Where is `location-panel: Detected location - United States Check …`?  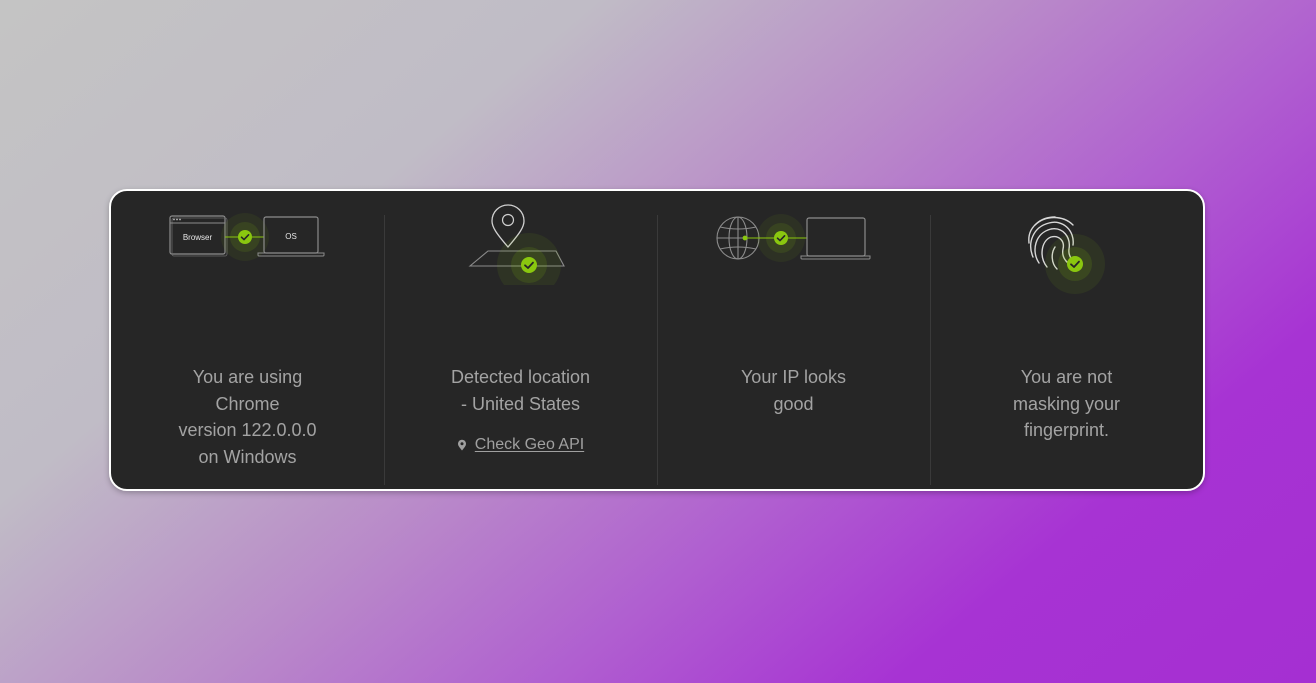
location-panel: Detected location - United States Check … is located at coordinates (520, 340).